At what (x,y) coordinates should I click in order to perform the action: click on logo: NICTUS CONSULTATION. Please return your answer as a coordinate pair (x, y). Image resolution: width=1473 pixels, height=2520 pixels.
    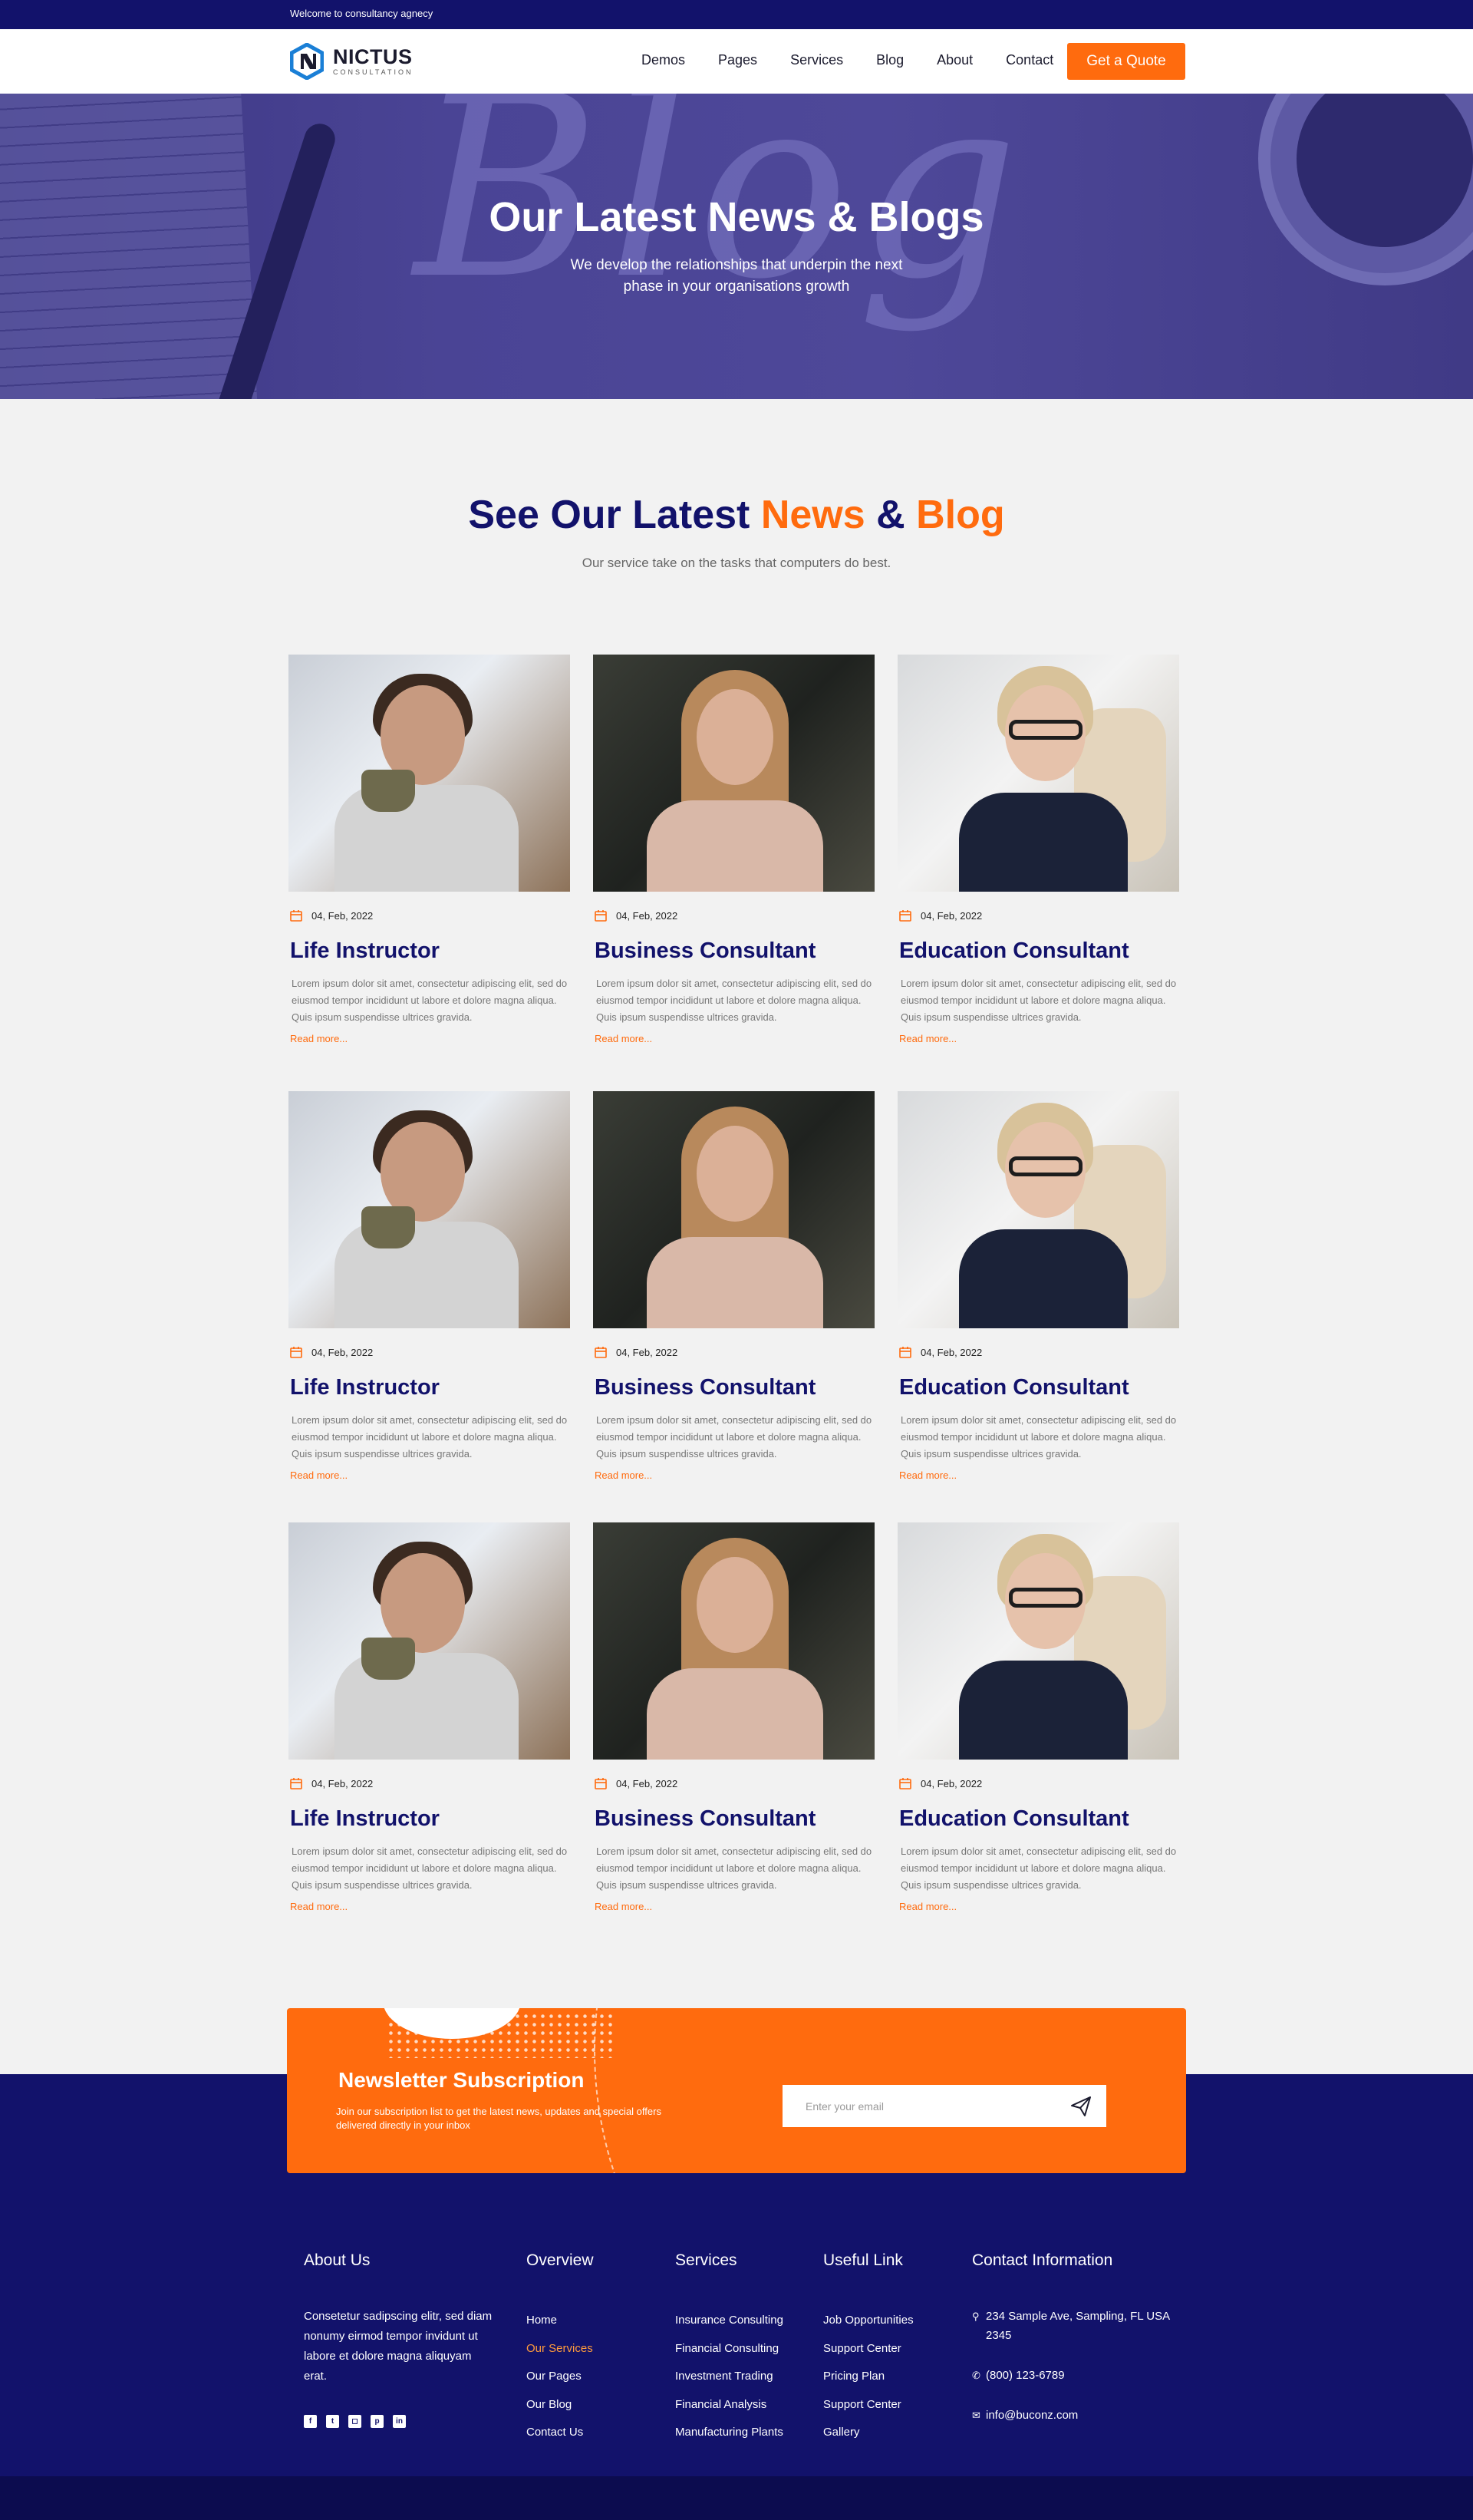
    Looking at the image, I should click on (352, 61).